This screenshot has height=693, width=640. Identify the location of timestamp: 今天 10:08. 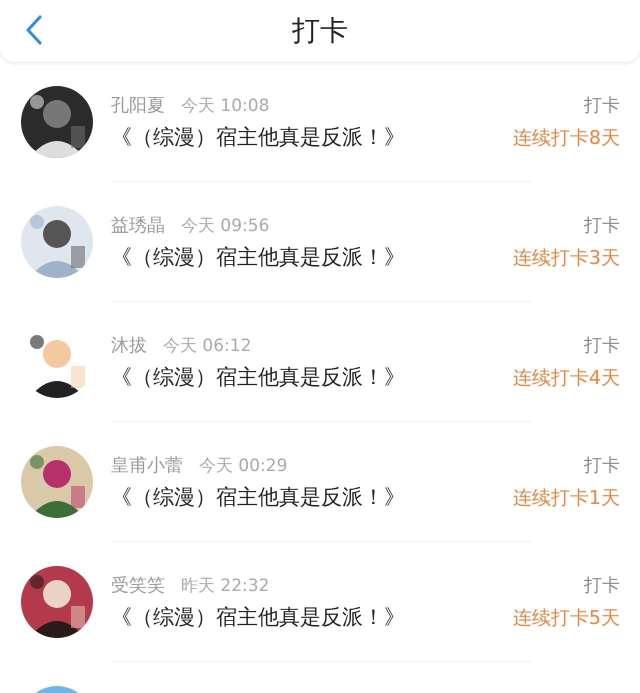
(225, 106).